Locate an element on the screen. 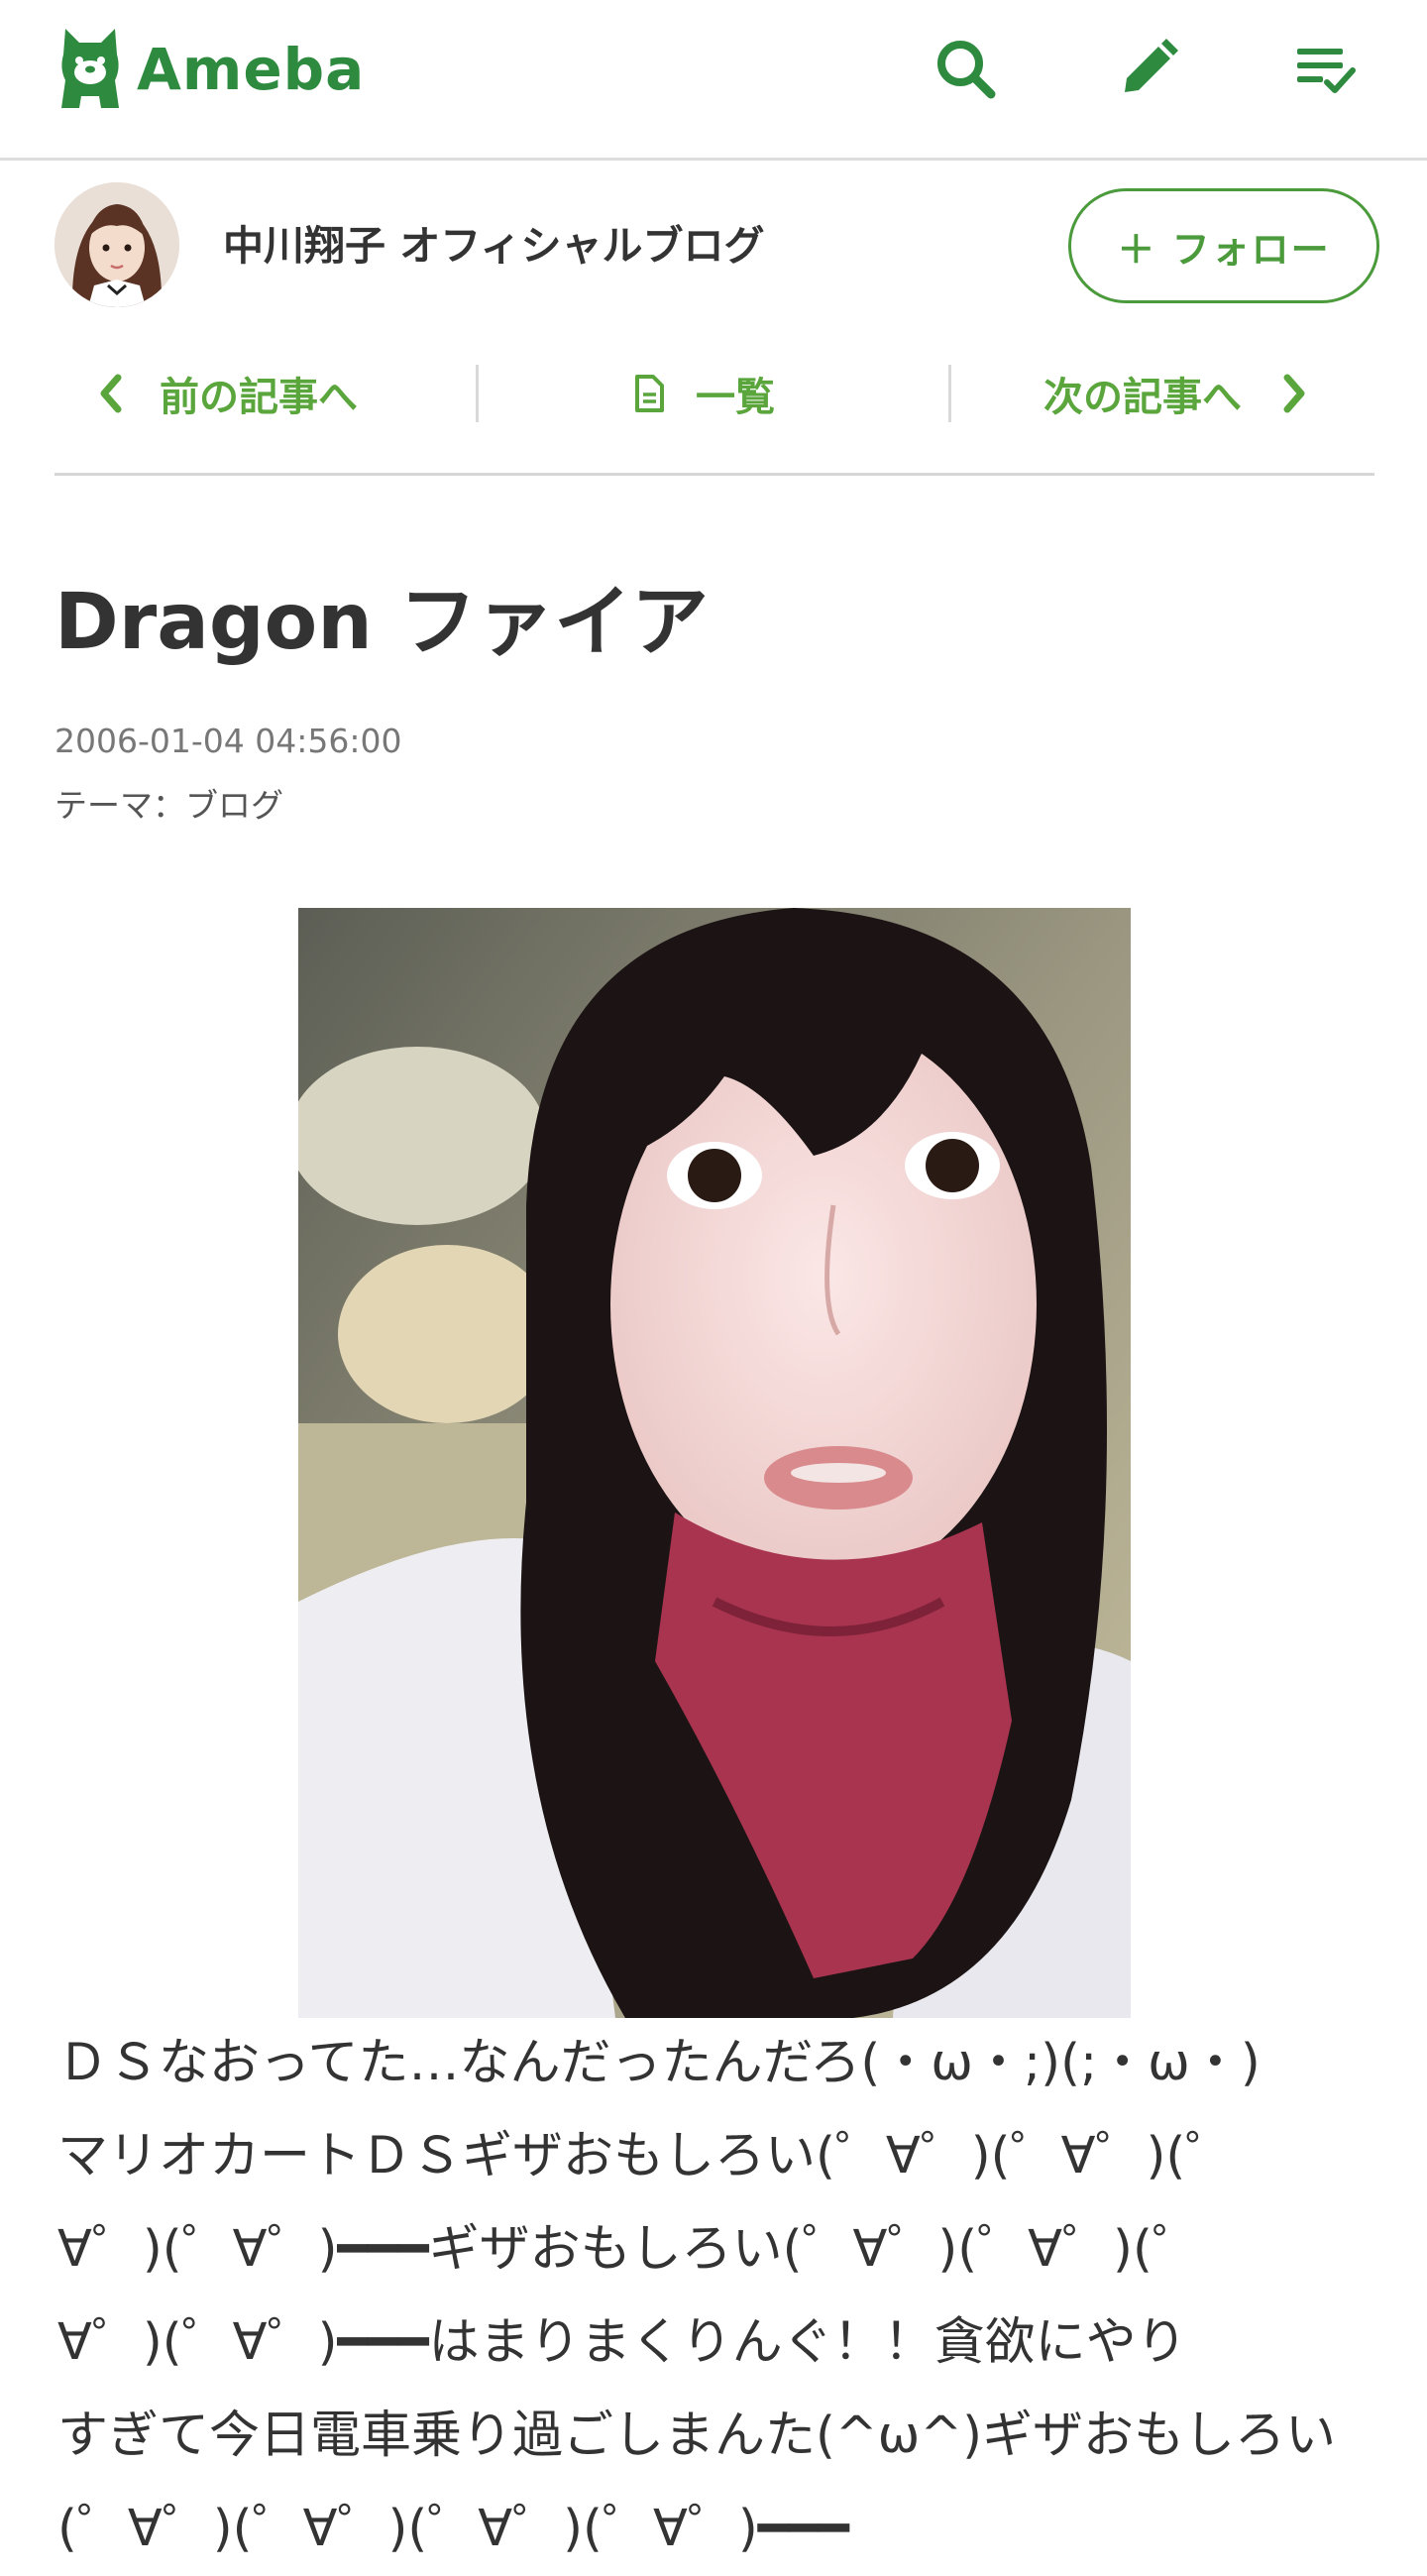 Image resolution: width=1427 pixels, height=2576 pixels. follow-button: ＋ フォロー is located at coordinates (1223, 245).